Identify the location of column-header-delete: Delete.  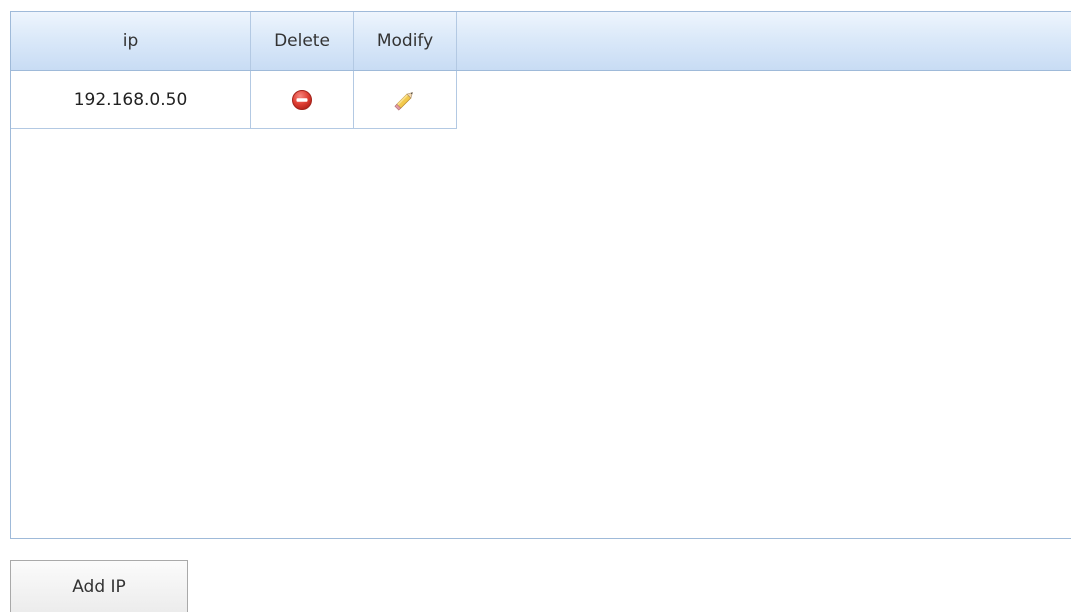
(302, 41).